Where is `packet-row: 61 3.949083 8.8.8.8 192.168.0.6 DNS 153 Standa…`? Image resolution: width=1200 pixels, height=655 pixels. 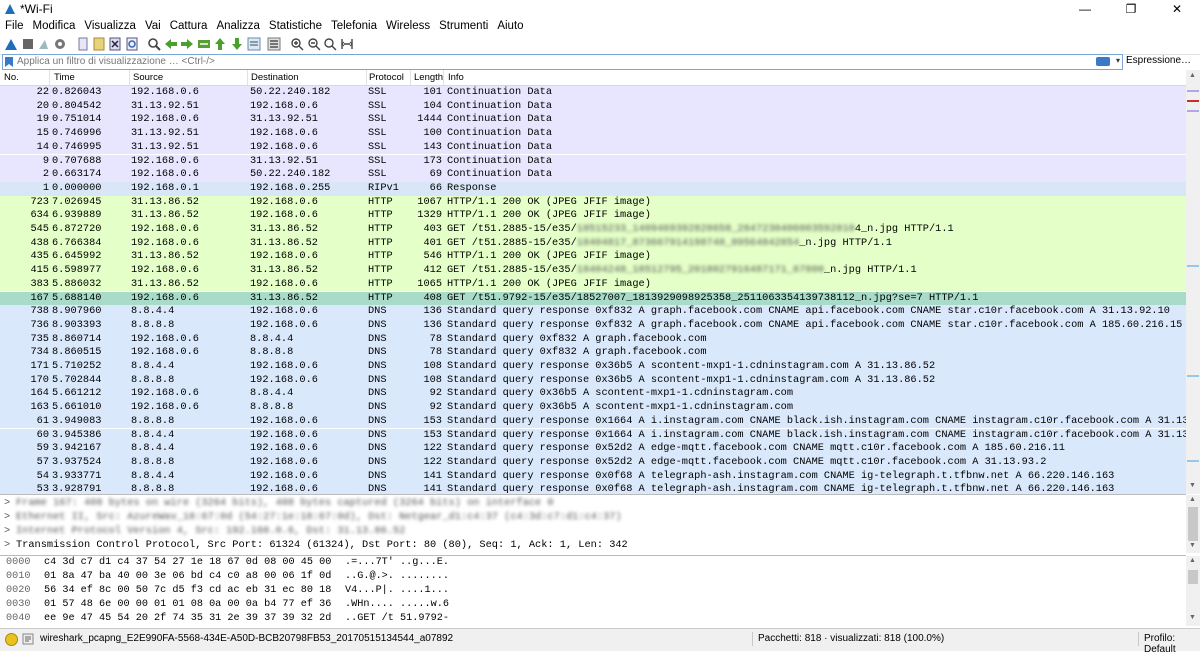
packet-row: 61 3.949083 8.8.8.8 192.168.0.6 DNS 153 Standa… is located at coordinates (593, 421).